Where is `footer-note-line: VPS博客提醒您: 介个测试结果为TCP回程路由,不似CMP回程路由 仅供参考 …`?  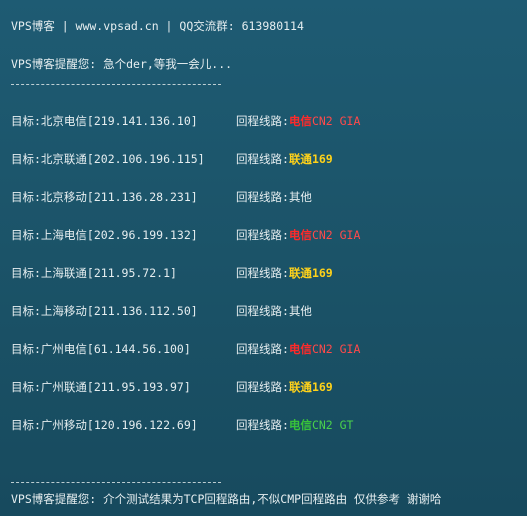 footer-note-line: VPS博客提醒您: 介个测试结果为TCP回程路由,不似CMP回程路由 仅供参考 … is located at coordinates (226, 499).